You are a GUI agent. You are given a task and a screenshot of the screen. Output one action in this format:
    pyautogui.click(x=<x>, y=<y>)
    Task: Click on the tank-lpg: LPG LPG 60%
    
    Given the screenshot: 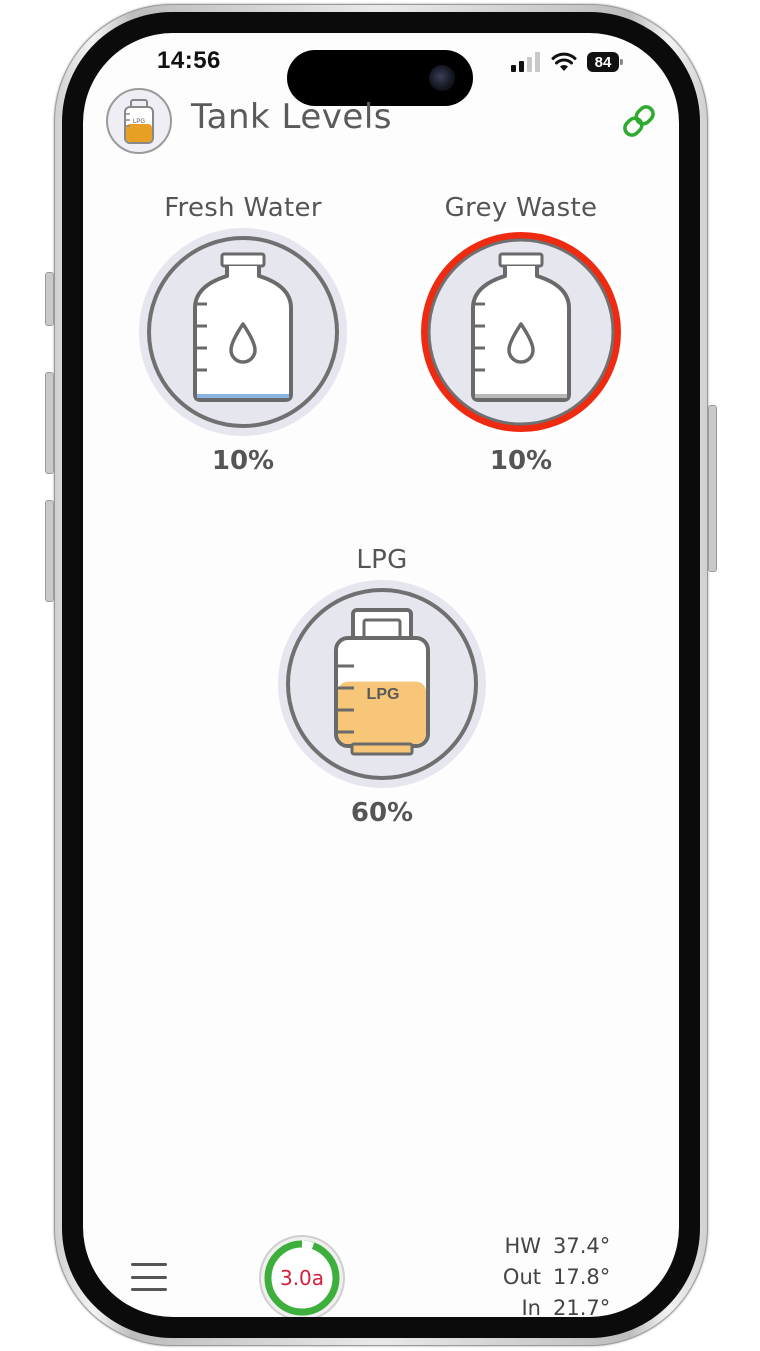 What is the action you would take?
    pyautogui.click(x=382, y=684)
    